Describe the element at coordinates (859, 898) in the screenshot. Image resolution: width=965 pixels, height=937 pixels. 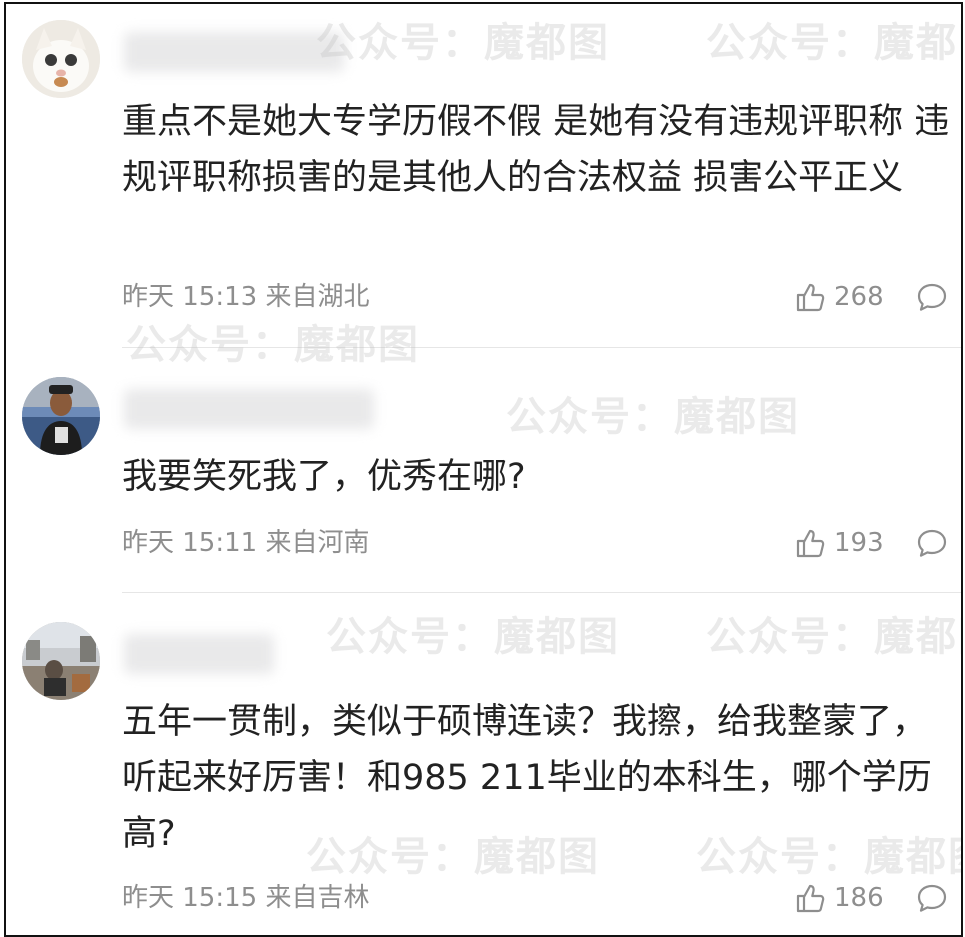
I see `like-count: 186` at that location.